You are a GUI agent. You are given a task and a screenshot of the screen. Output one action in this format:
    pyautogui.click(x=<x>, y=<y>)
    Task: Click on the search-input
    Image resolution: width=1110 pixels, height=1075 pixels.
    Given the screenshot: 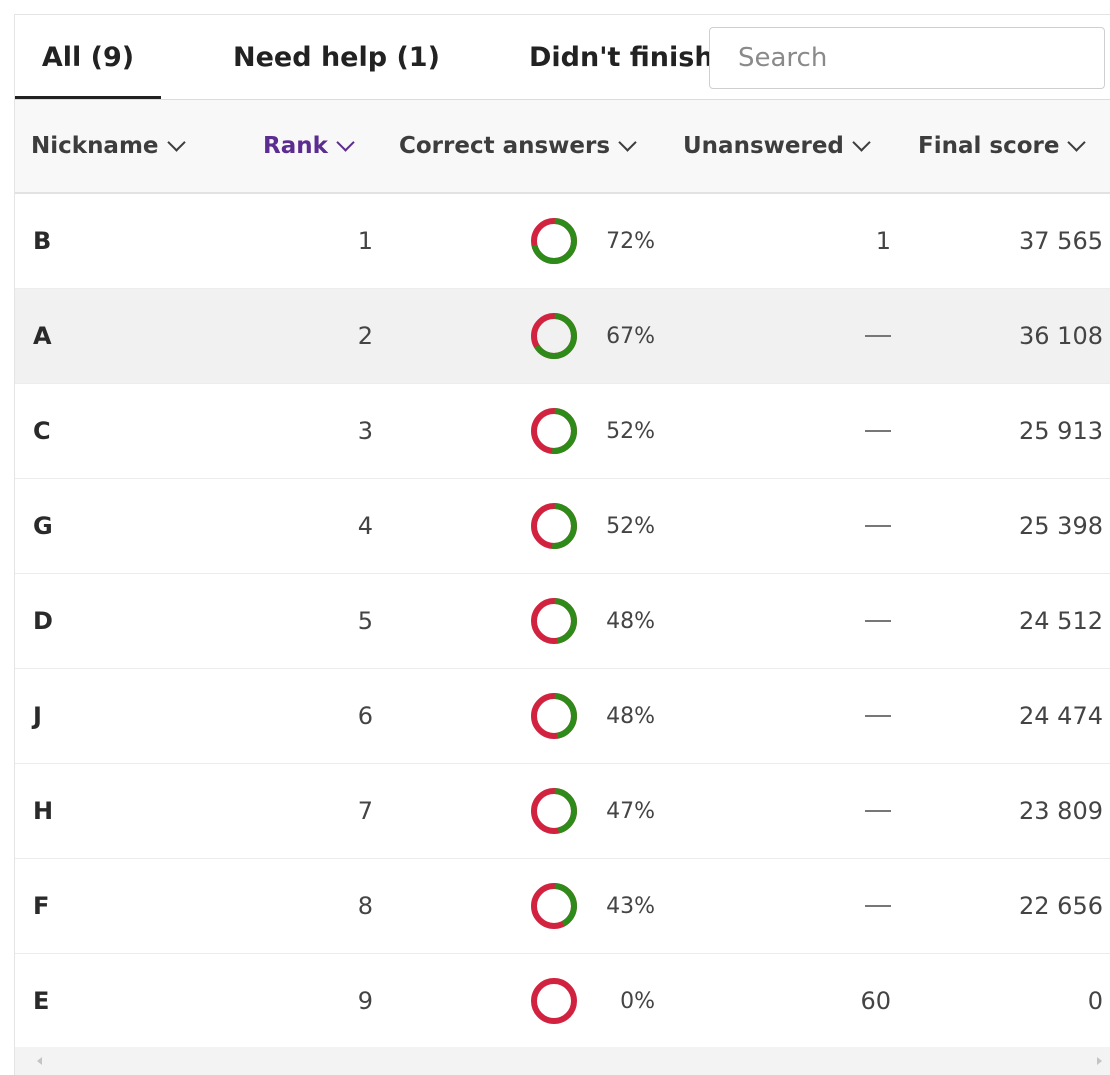 What is the action you would take?
    pyautogui.click(x=908, y=58)
    